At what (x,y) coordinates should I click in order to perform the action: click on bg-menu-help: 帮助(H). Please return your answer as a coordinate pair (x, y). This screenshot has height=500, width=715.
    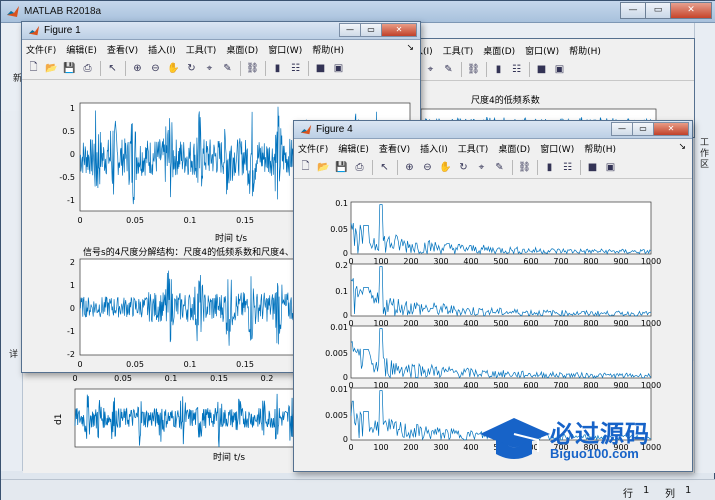
    Looking at the image, I should click on (585, 50).